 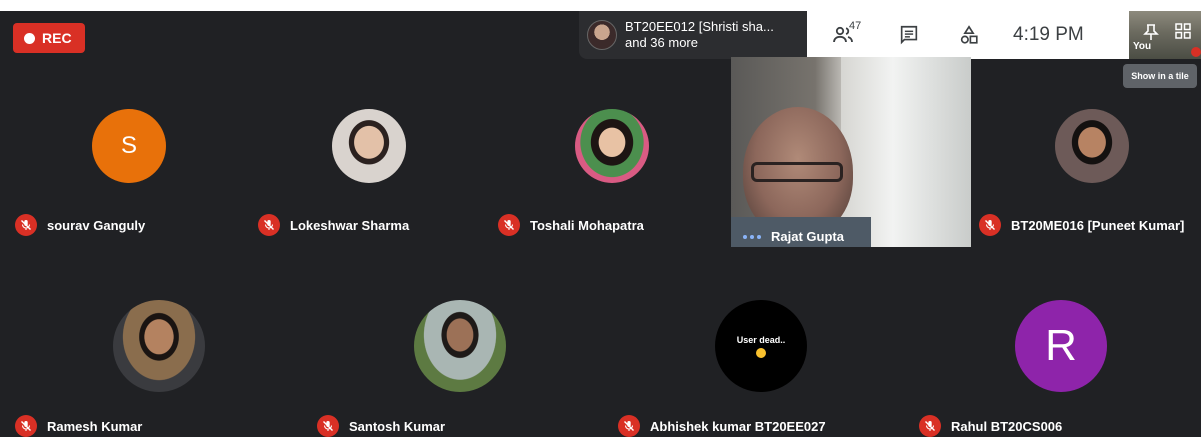 I want to click on recording-label: REC, so click(x=57, y=38).